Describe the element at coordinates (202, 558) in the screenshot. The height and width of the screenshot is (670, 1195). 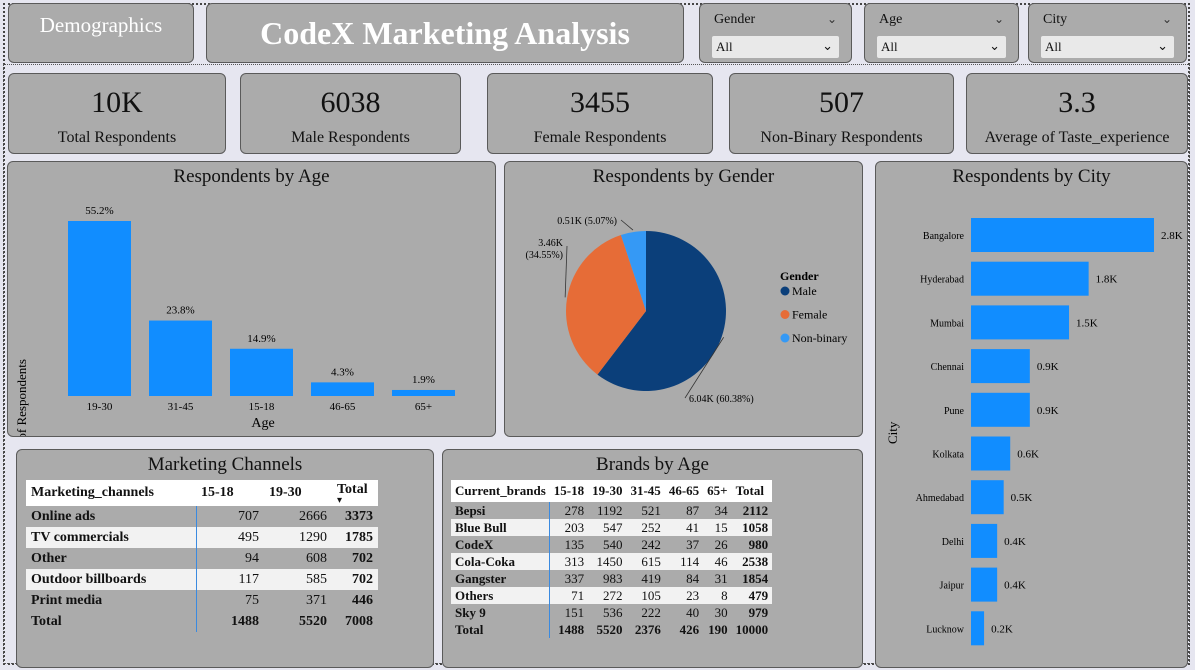
I see `table-row: Other 94 608 702` at that location.